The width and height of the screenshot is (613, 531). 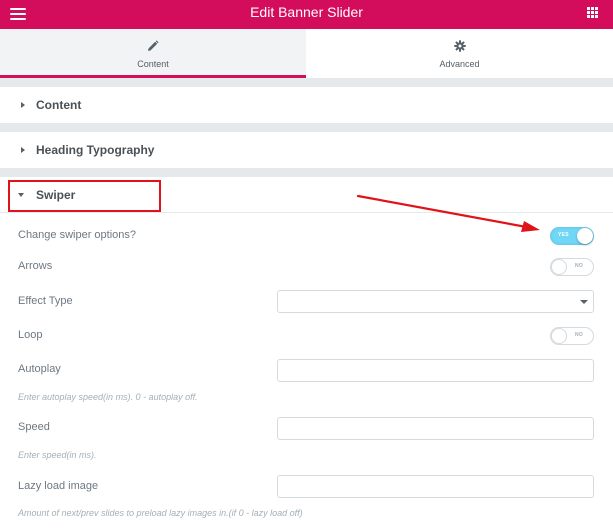 What do you see at coordinates (306, 150) in the screenshot?
I see `section-heading-typography-header: Heading Typography` at bounding box center [306, 150].